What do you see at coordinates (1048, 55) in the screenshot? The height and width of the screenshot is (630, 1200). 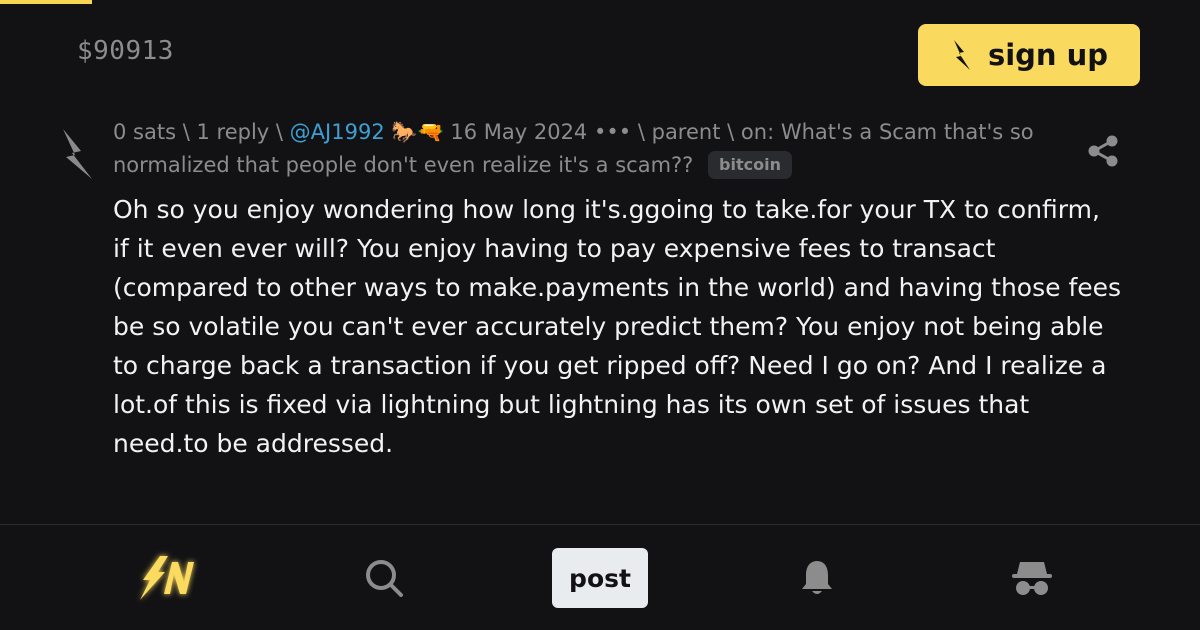 I see `sign-up-label: sign up` at bounding box center [1048, 55].